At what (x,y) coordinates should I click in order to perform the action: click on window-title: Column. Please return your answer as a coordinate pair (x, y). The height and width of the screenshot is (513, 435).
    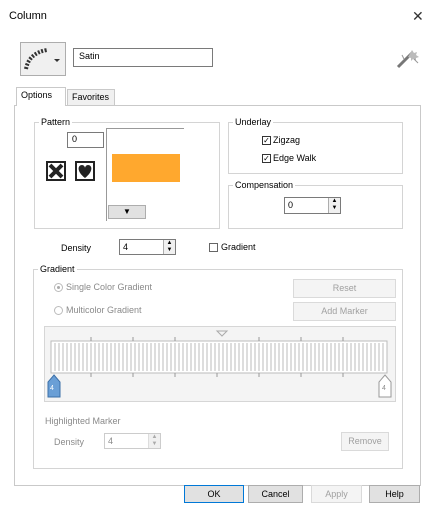
    Looking at the image, I should click on (28, 16).